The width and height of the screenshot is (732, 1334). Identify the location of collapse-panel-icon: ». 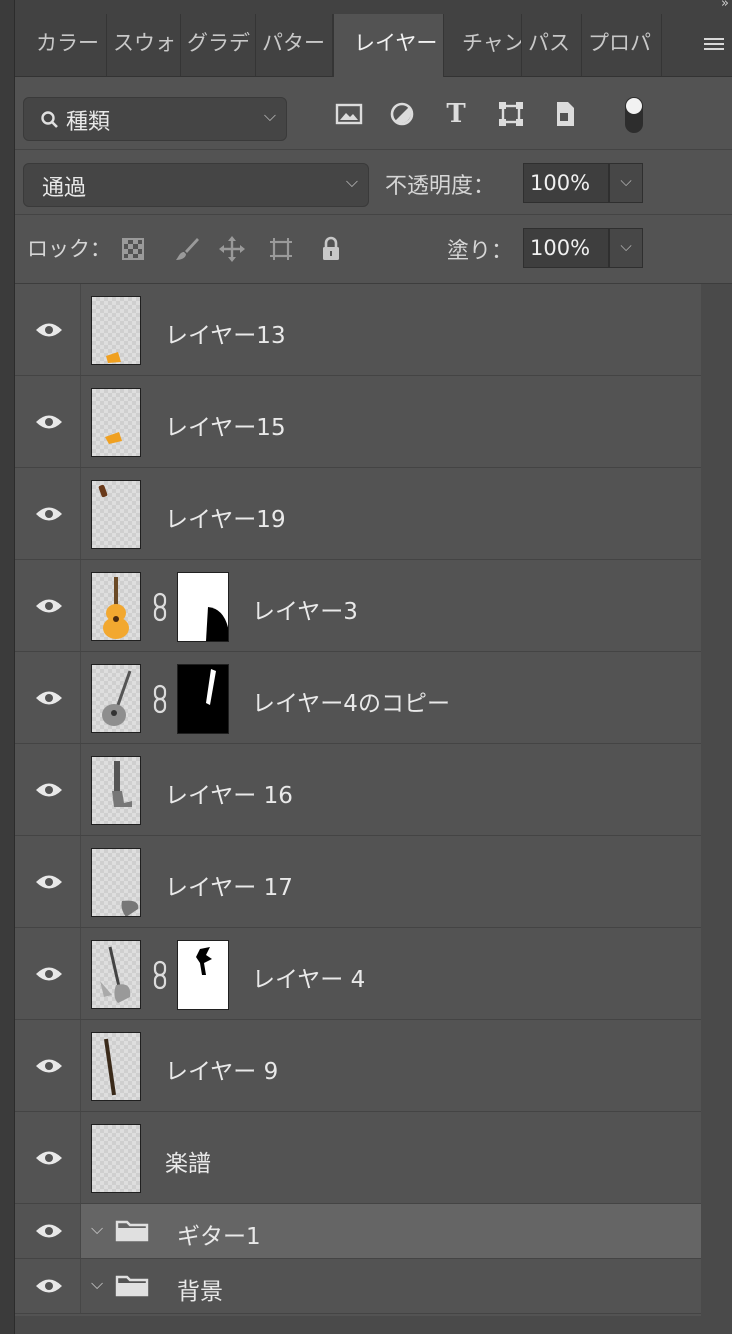
(725, 5).